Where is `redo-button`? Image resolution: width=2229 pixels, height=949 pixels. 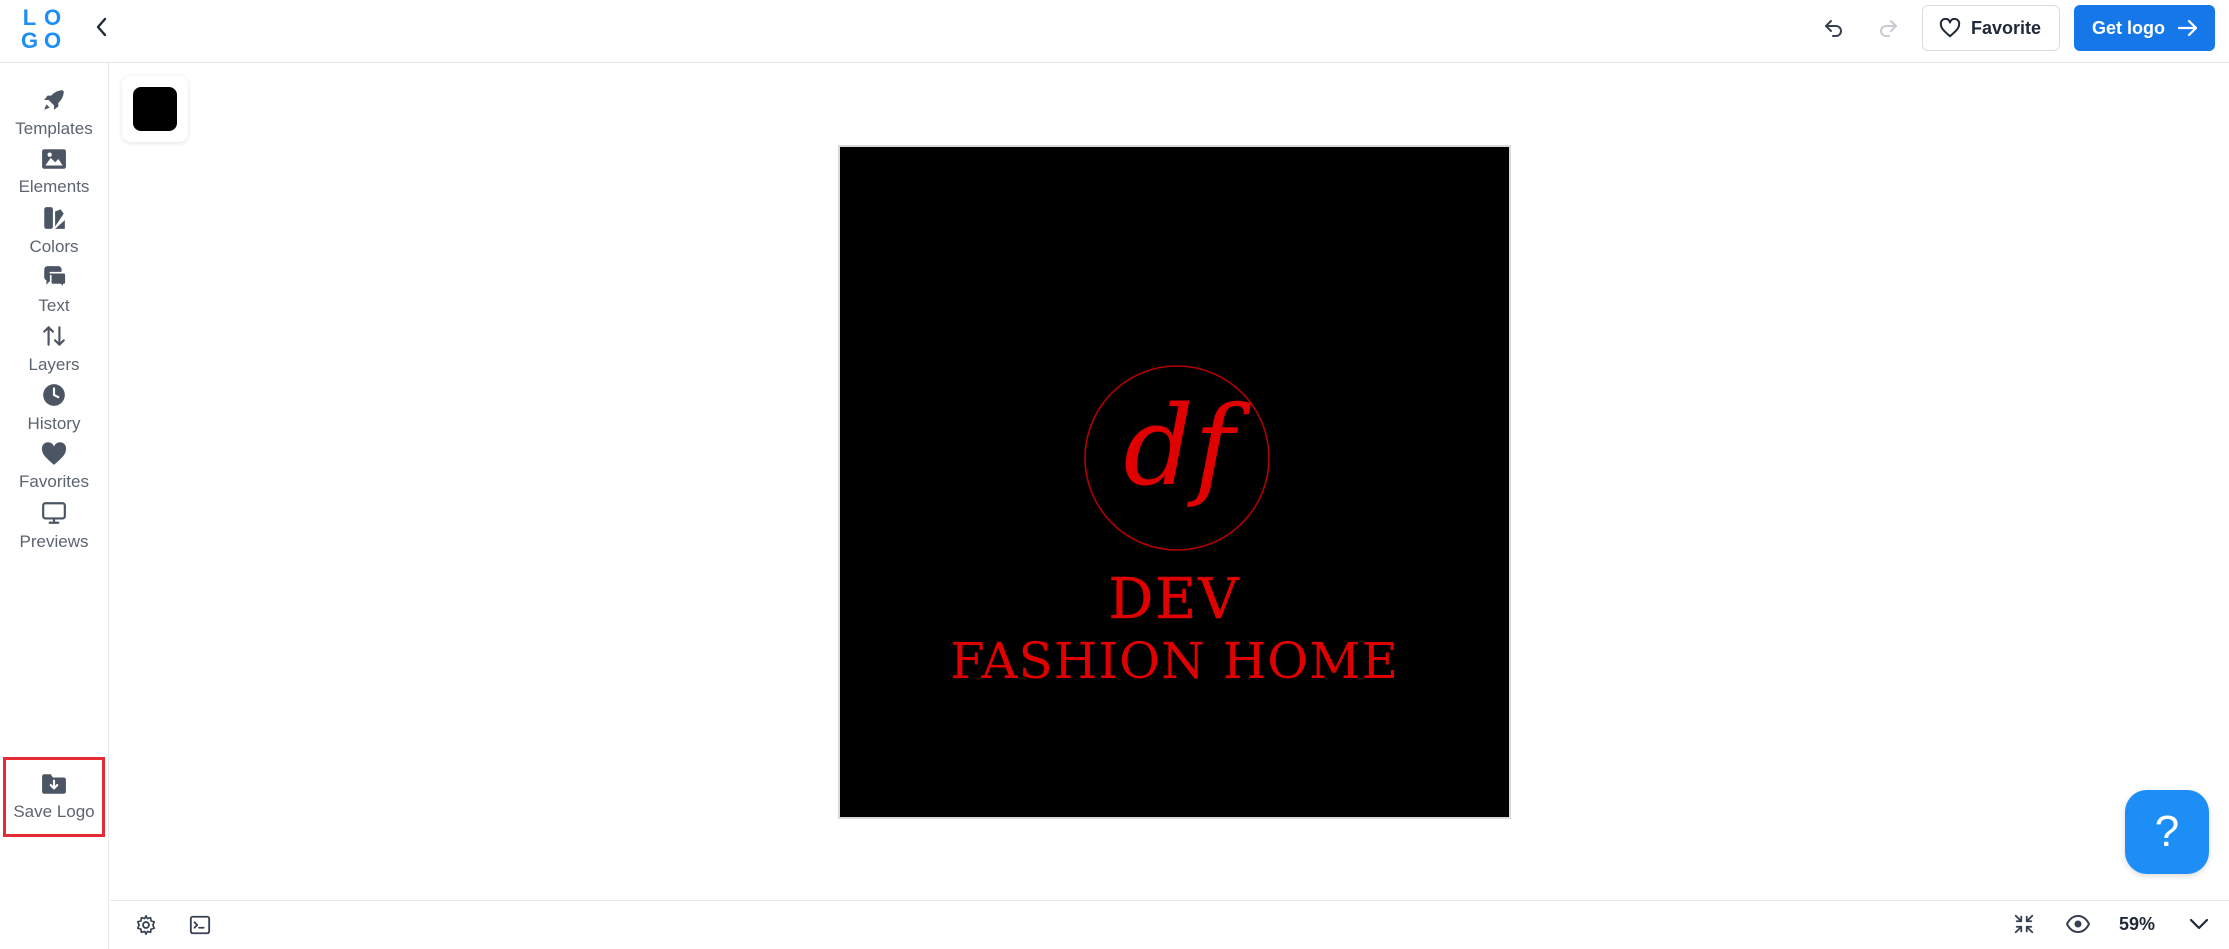
redo-button is located at coordinates (1888, 28).